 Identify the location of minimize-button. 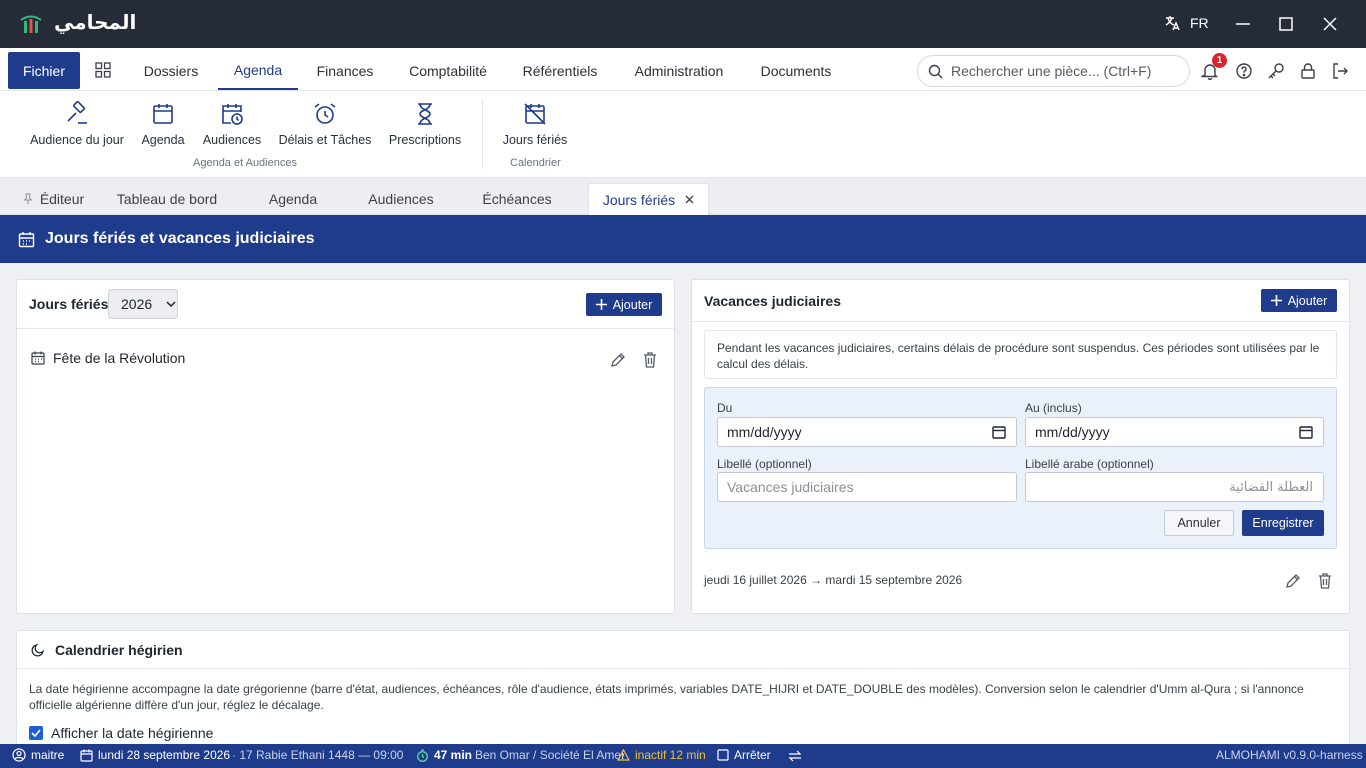
(1243, 24).